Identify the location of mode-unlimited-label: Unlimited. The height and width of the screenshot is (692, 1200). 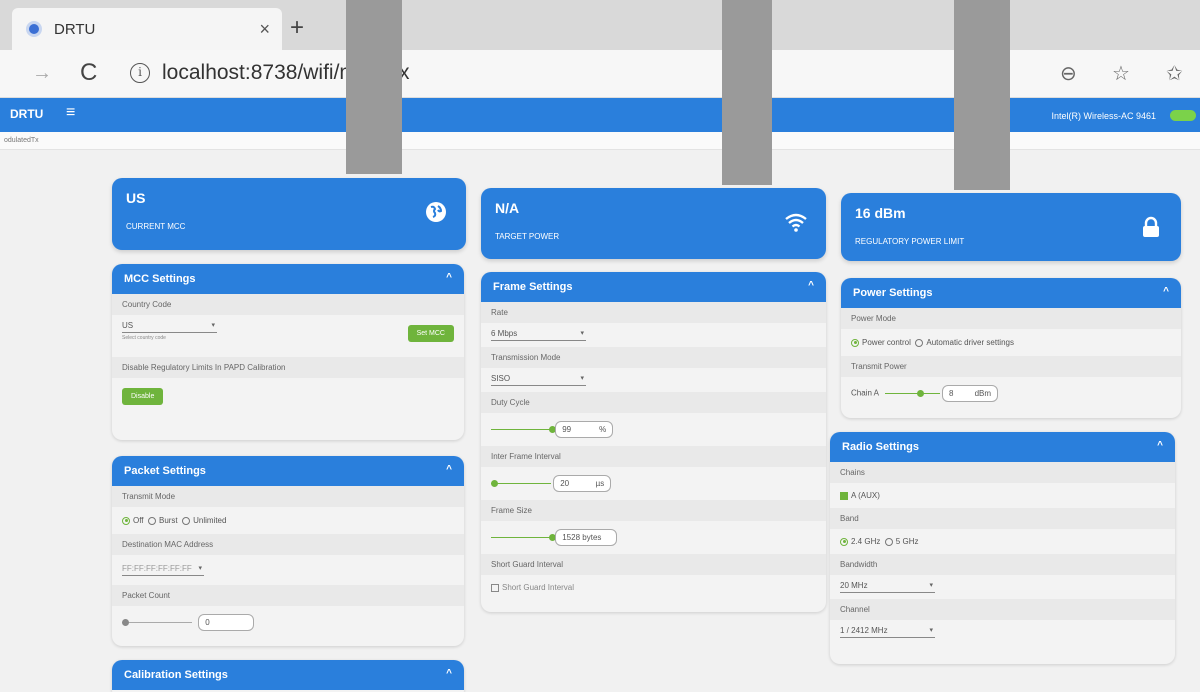
(210, 520).